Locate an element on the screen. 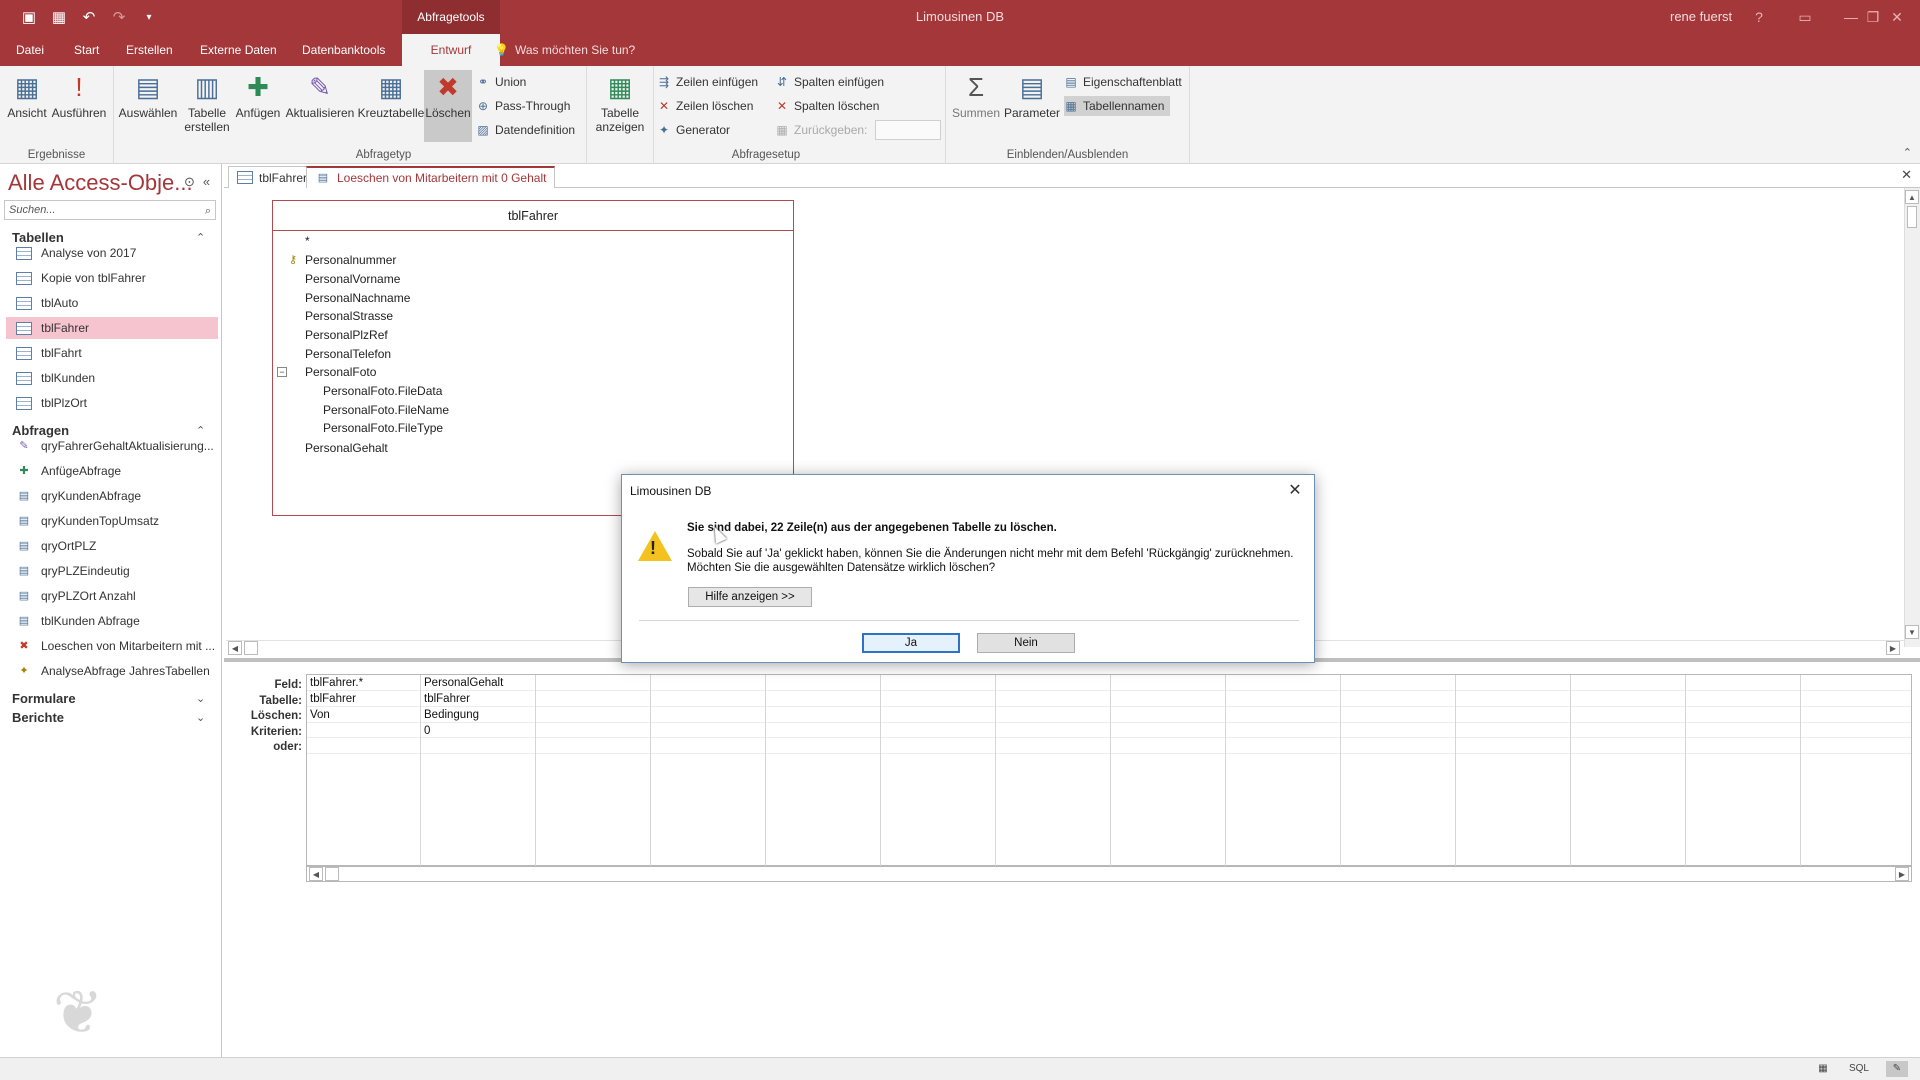 This screenshot has width=1920, height=1080. pass-through-button: ⊕ Pass-Through is located at coordinates (523, 106).